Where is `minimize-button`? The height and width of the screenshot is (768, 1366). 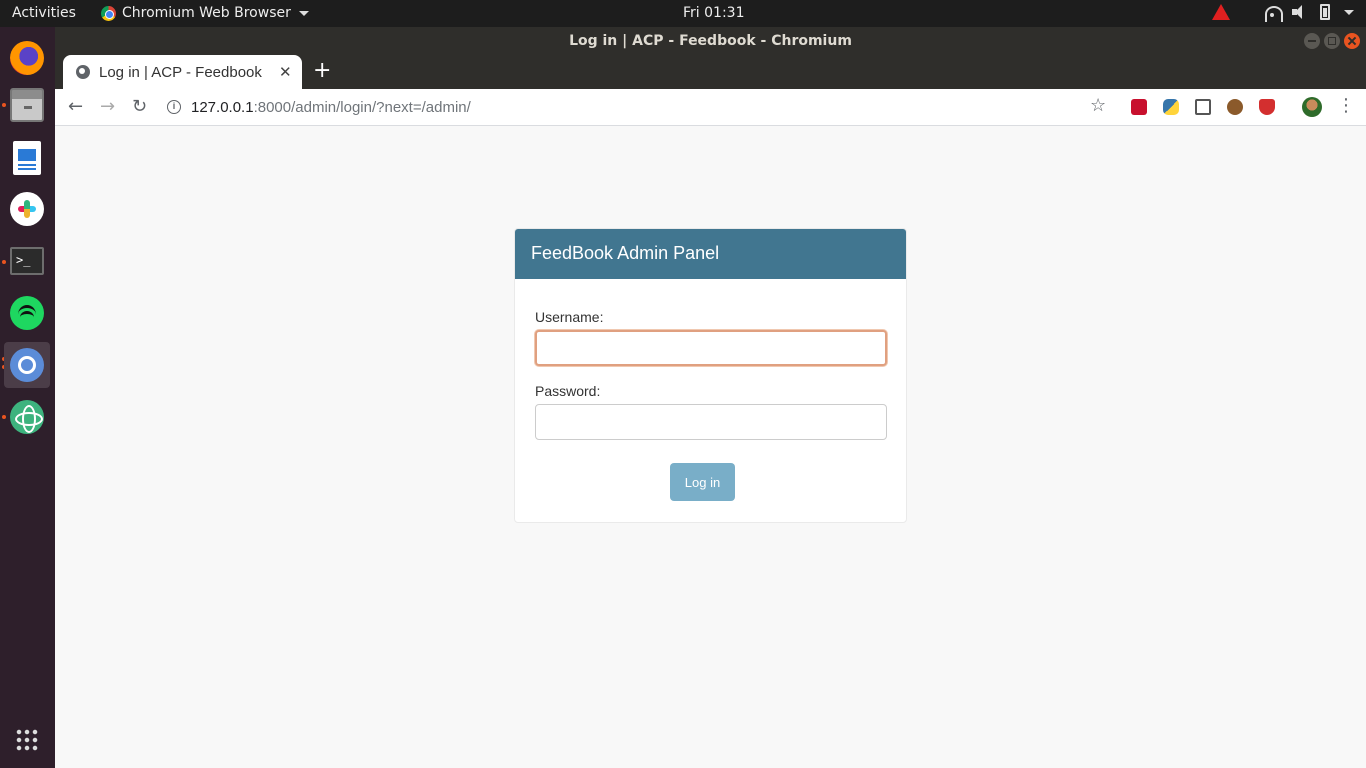
minimize-button is located at coordinates (1312, 41).